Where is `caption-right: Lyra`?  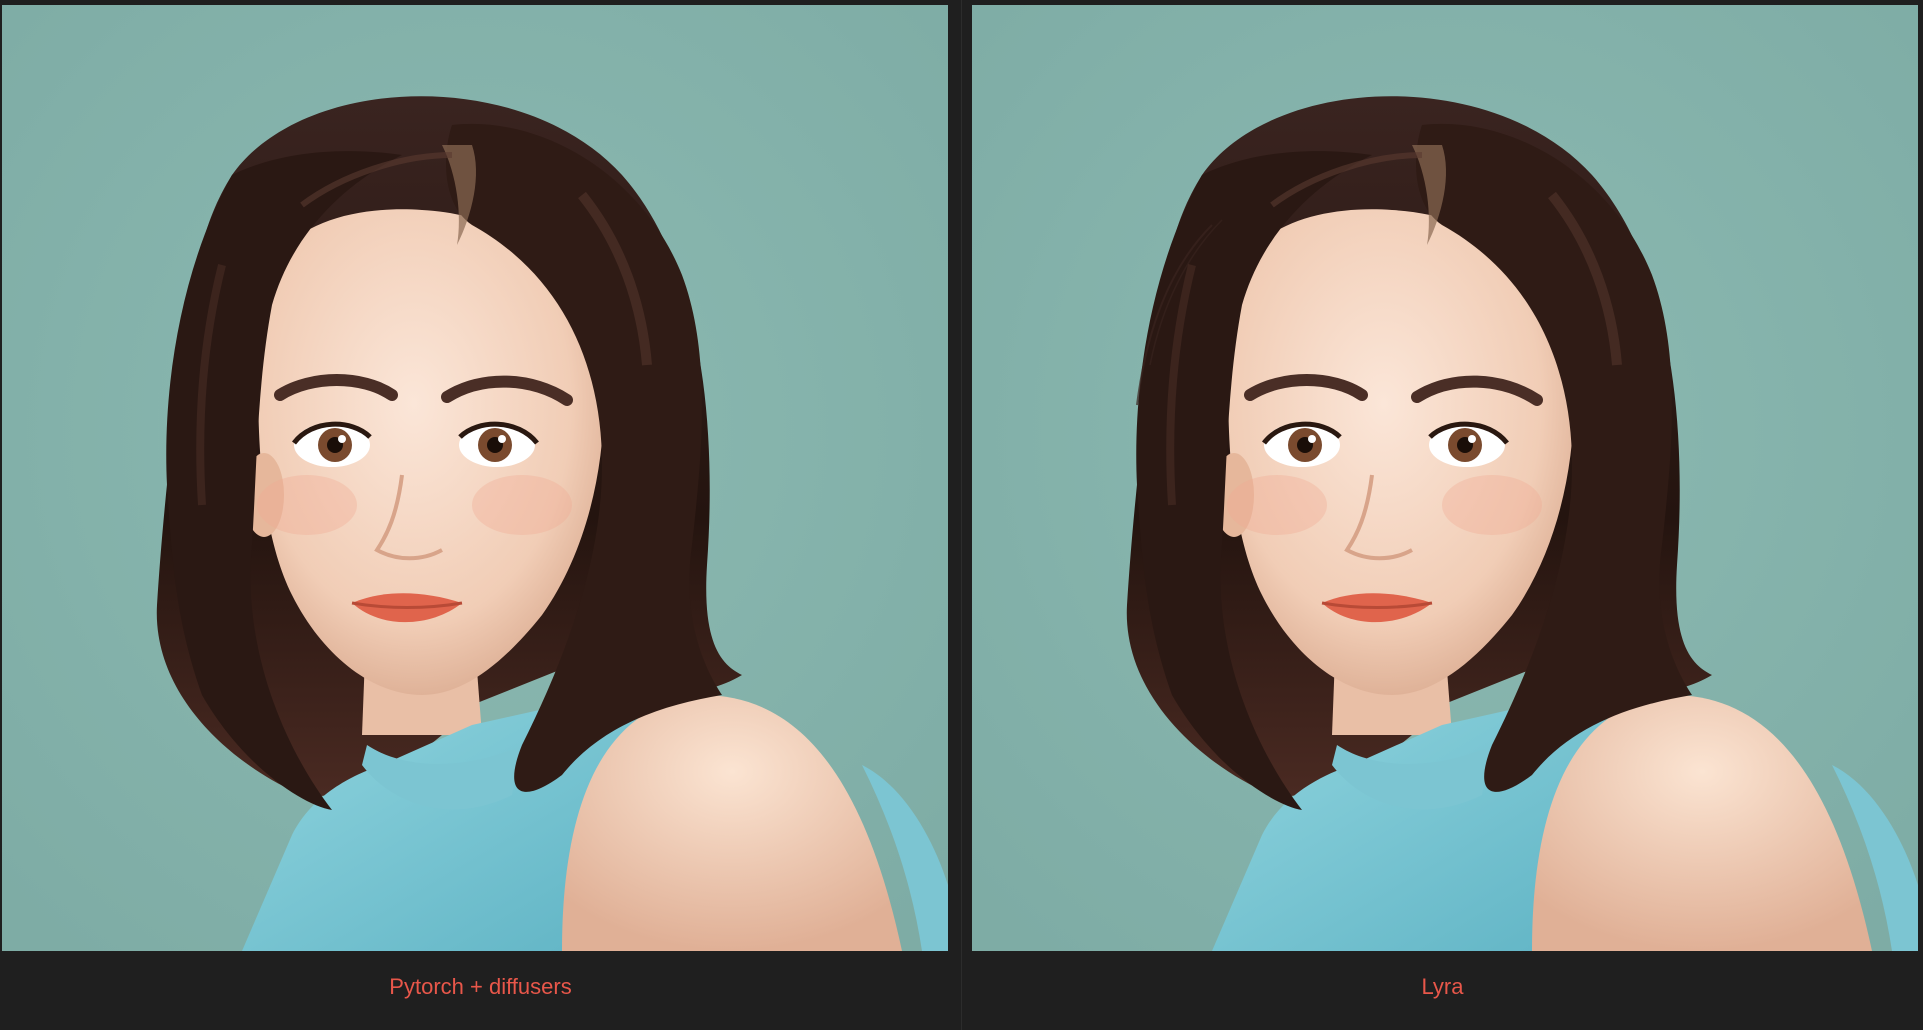 caption-right: Lyra is located at coordinates (1442, 986).